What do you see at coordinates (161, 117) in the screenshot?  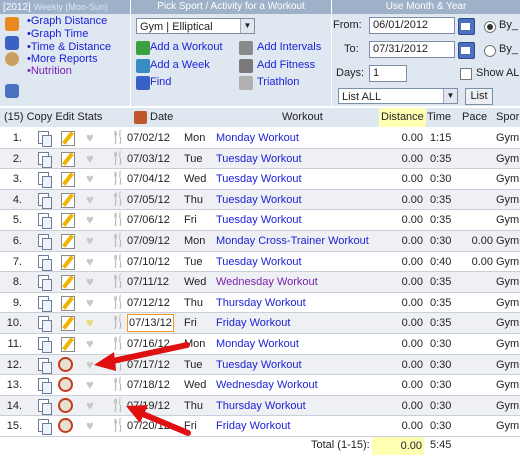 I see `col-date: Date` at bounding box center [161, 117].